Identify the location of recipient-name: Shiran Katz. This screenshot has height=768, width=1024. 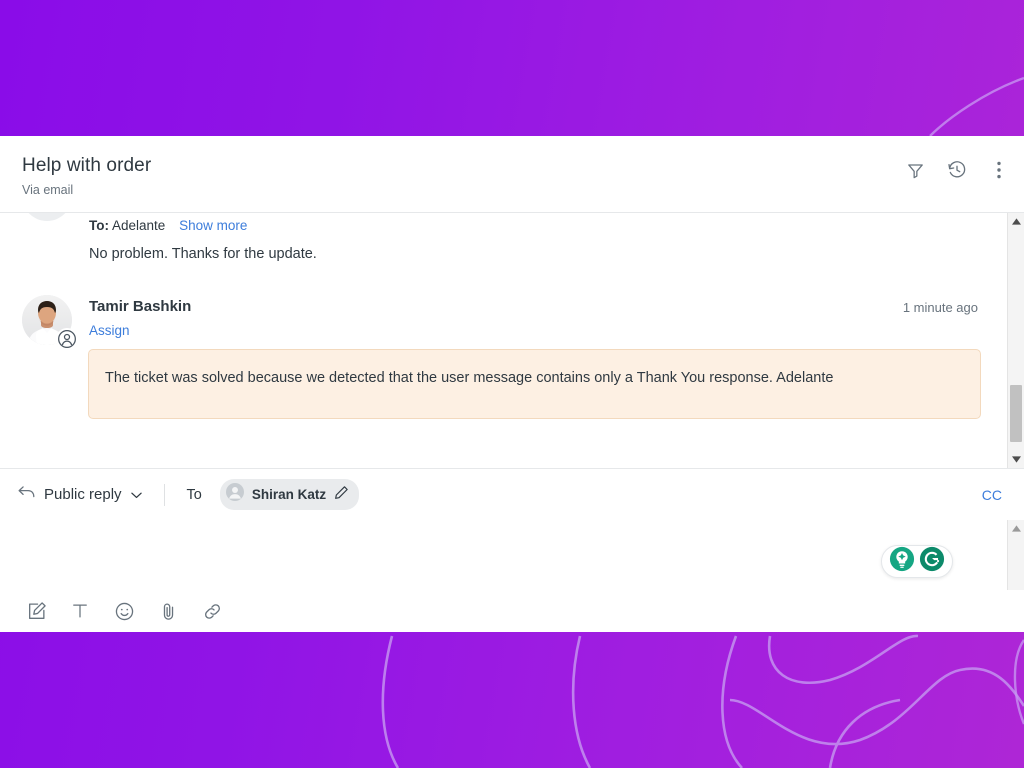
(289, 494).